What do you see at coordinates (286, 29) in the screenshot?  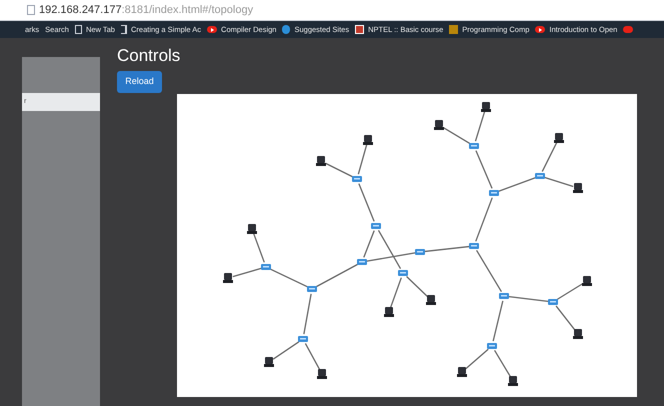 I see `b-logo-icon` at bounding box center [286, 29].